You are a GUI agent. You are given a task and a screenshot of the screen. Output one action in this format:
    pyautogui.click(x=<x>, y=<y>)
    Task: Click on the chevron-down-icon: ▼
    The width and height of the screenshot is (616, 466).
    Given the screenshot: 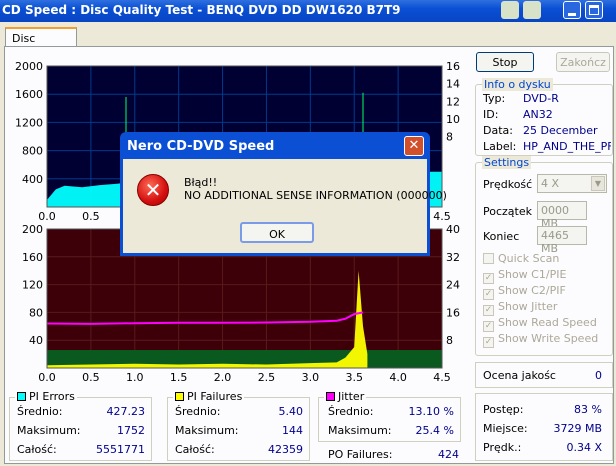 What is the action you would take?
    pyautogui.click(x=598, y=183)
    